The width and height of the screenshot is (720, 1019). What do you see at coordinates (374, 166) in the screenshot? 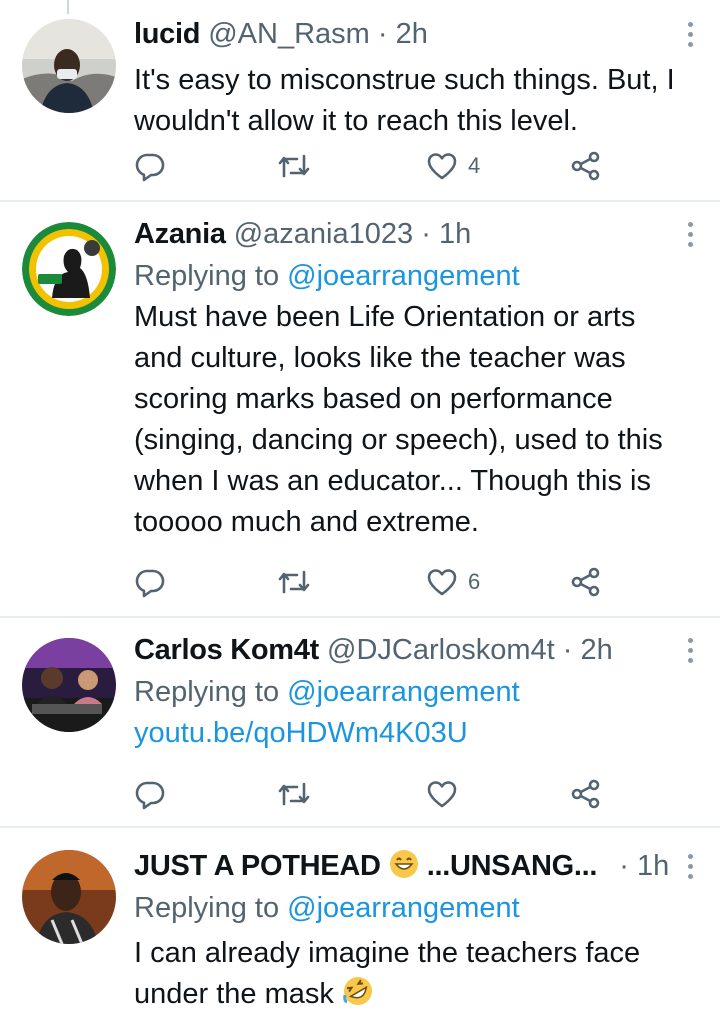
I see `action-bar: 4` at bounding box center [374, 166].